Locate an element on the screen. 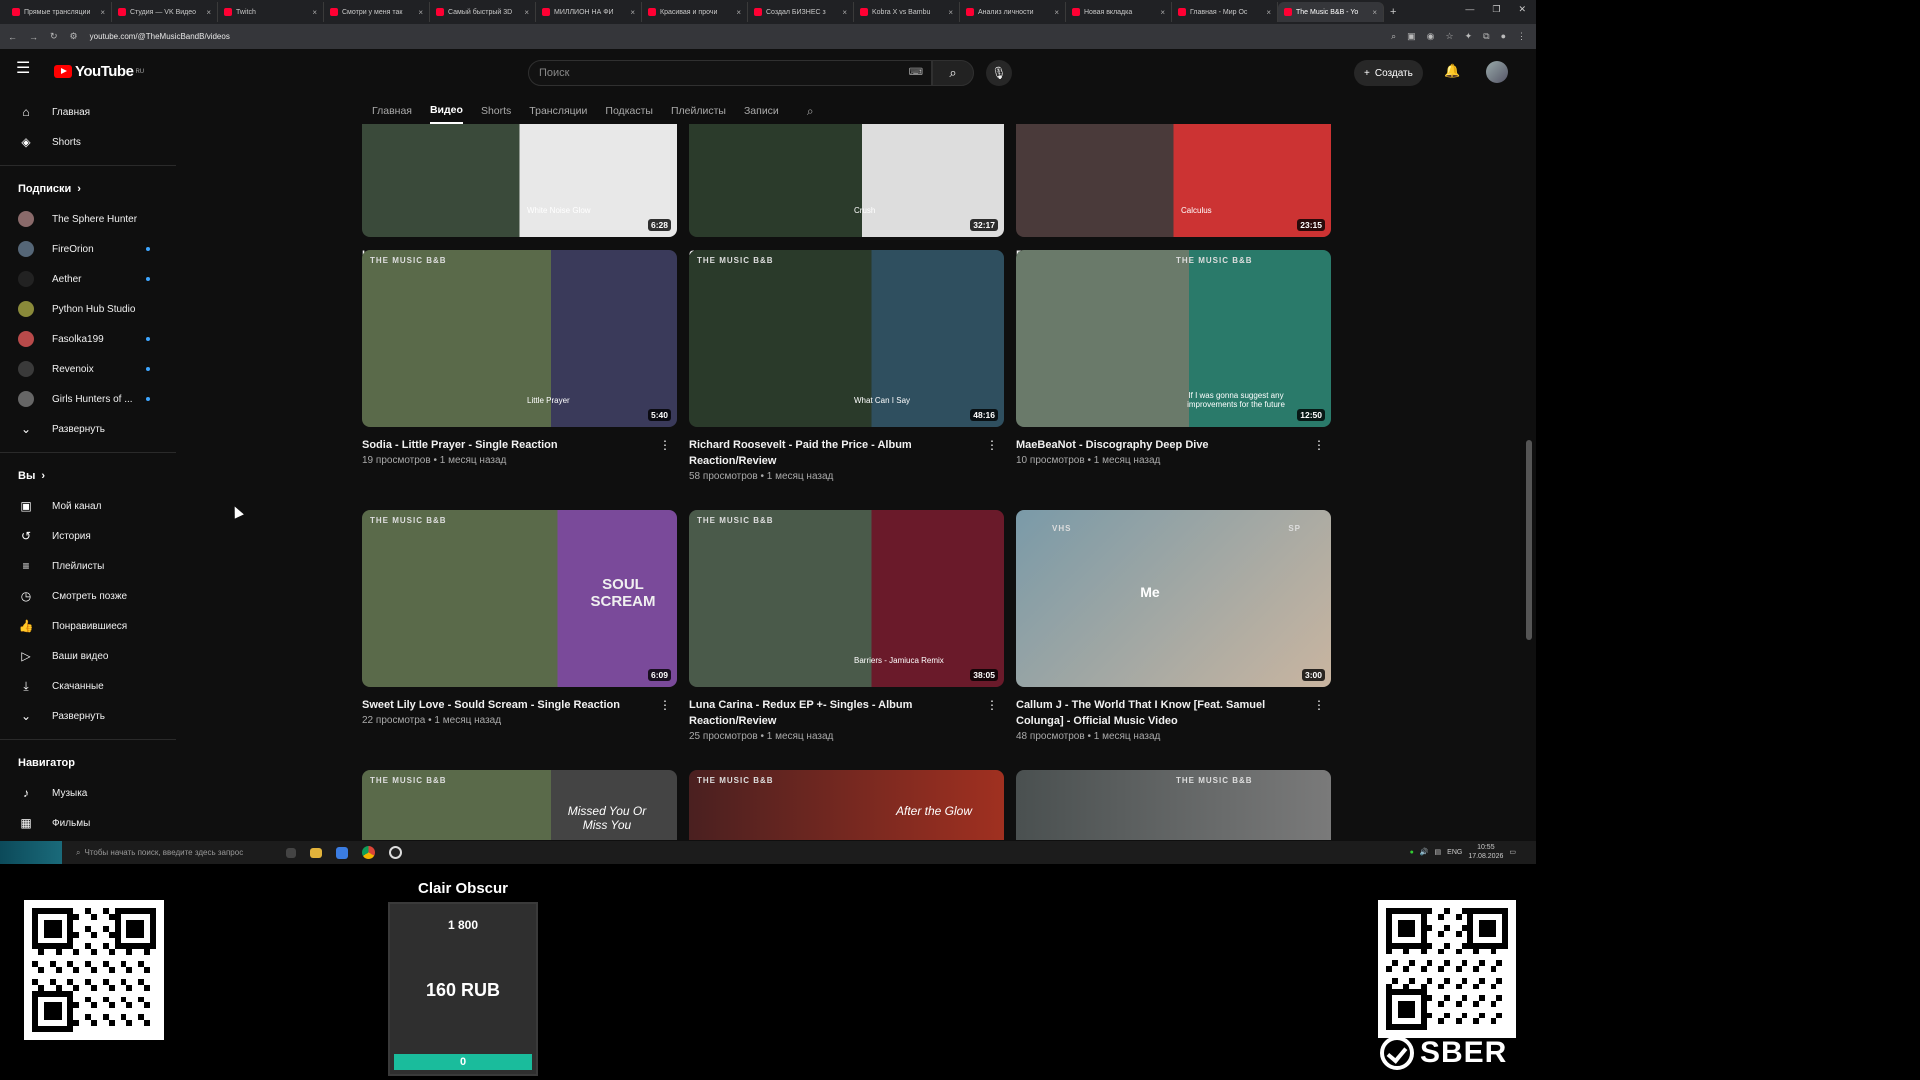  obs-icon is located at coordinates (395, 852).